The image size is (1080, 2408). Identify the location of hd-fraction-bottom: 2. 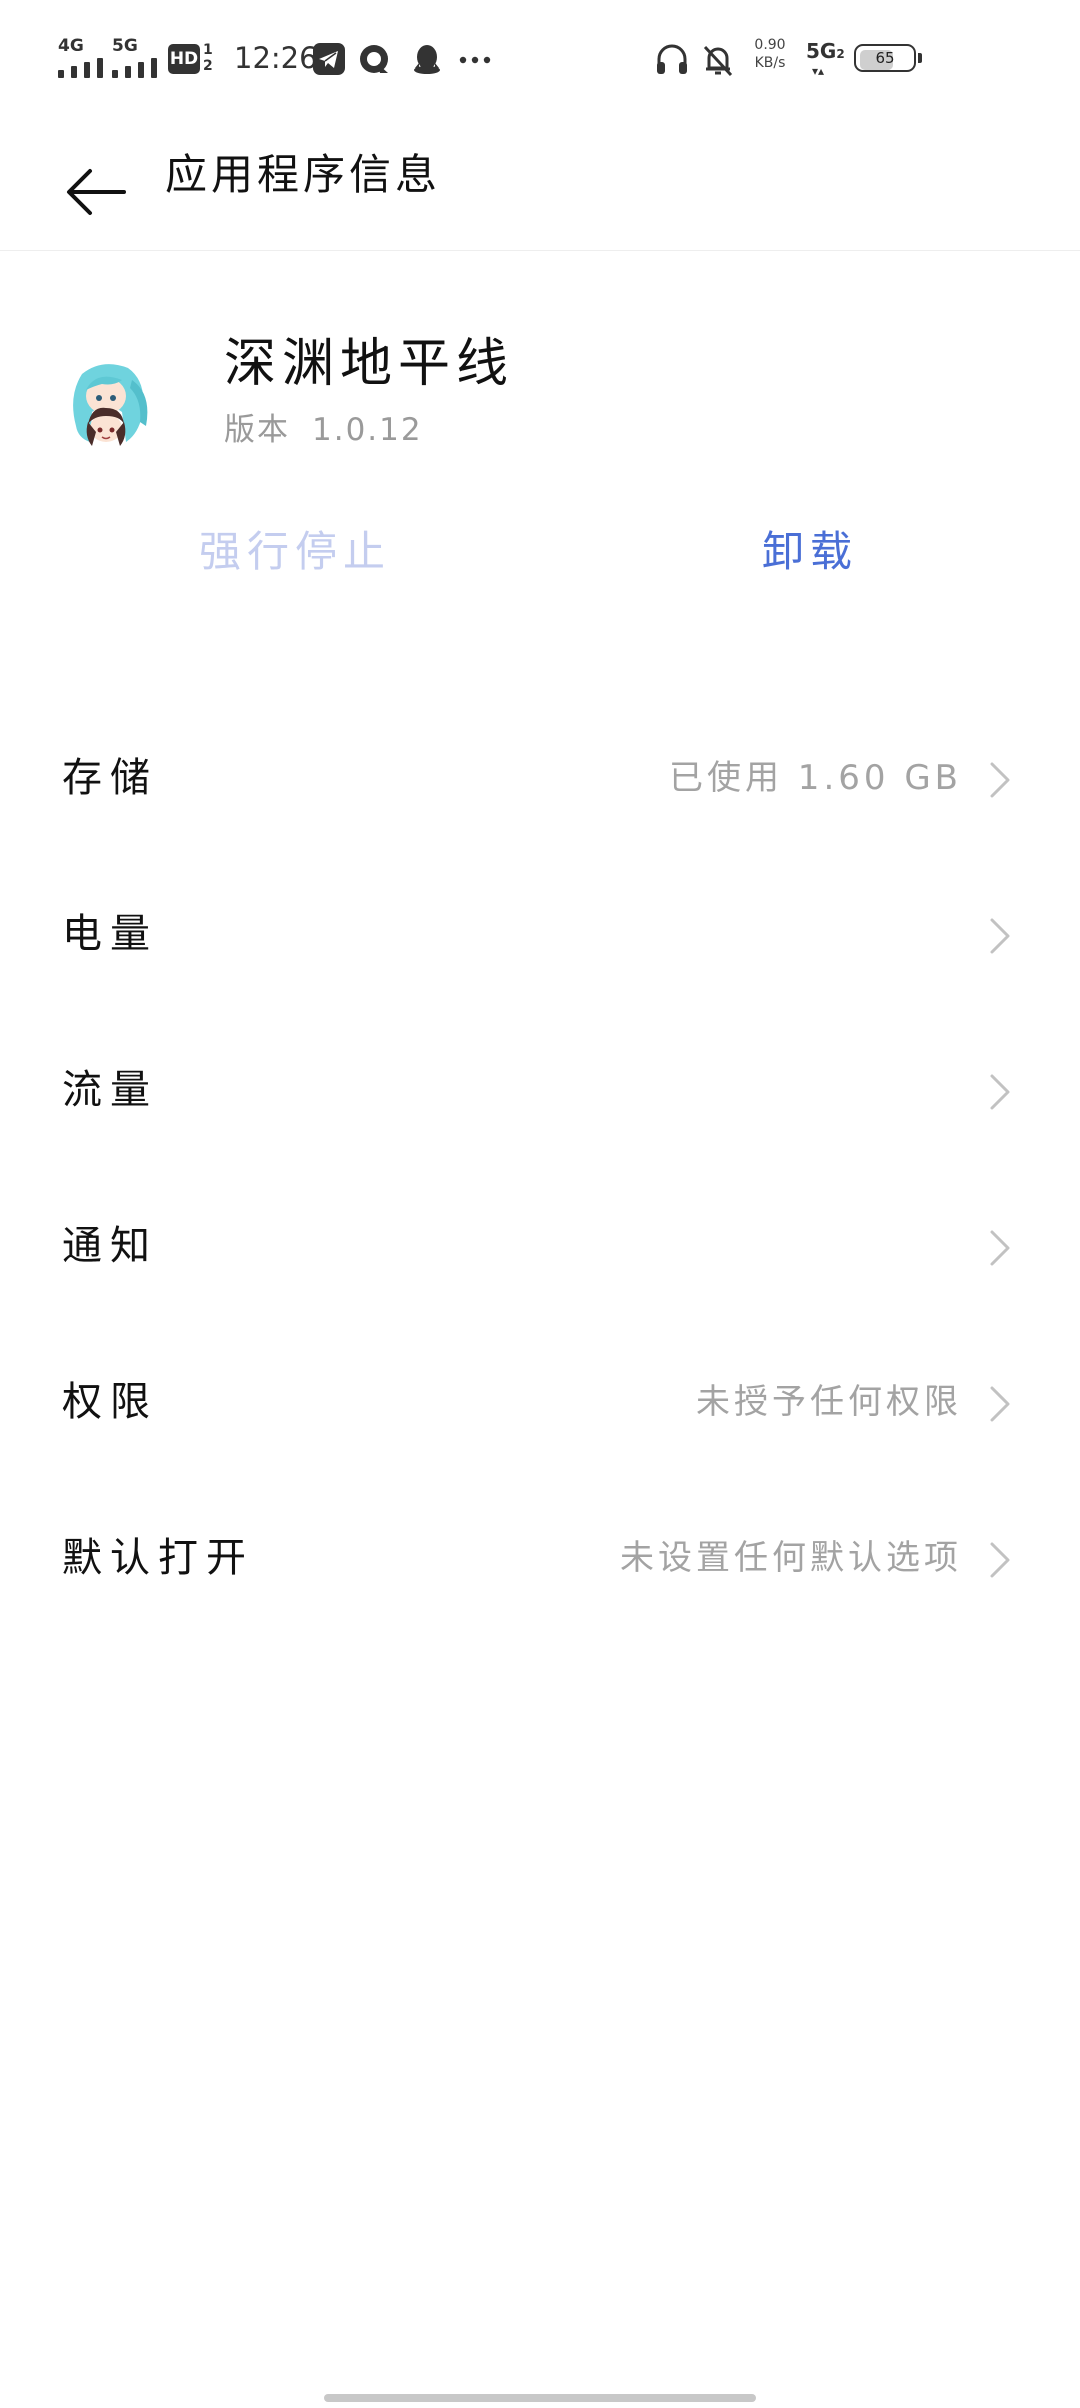
(208, 66).